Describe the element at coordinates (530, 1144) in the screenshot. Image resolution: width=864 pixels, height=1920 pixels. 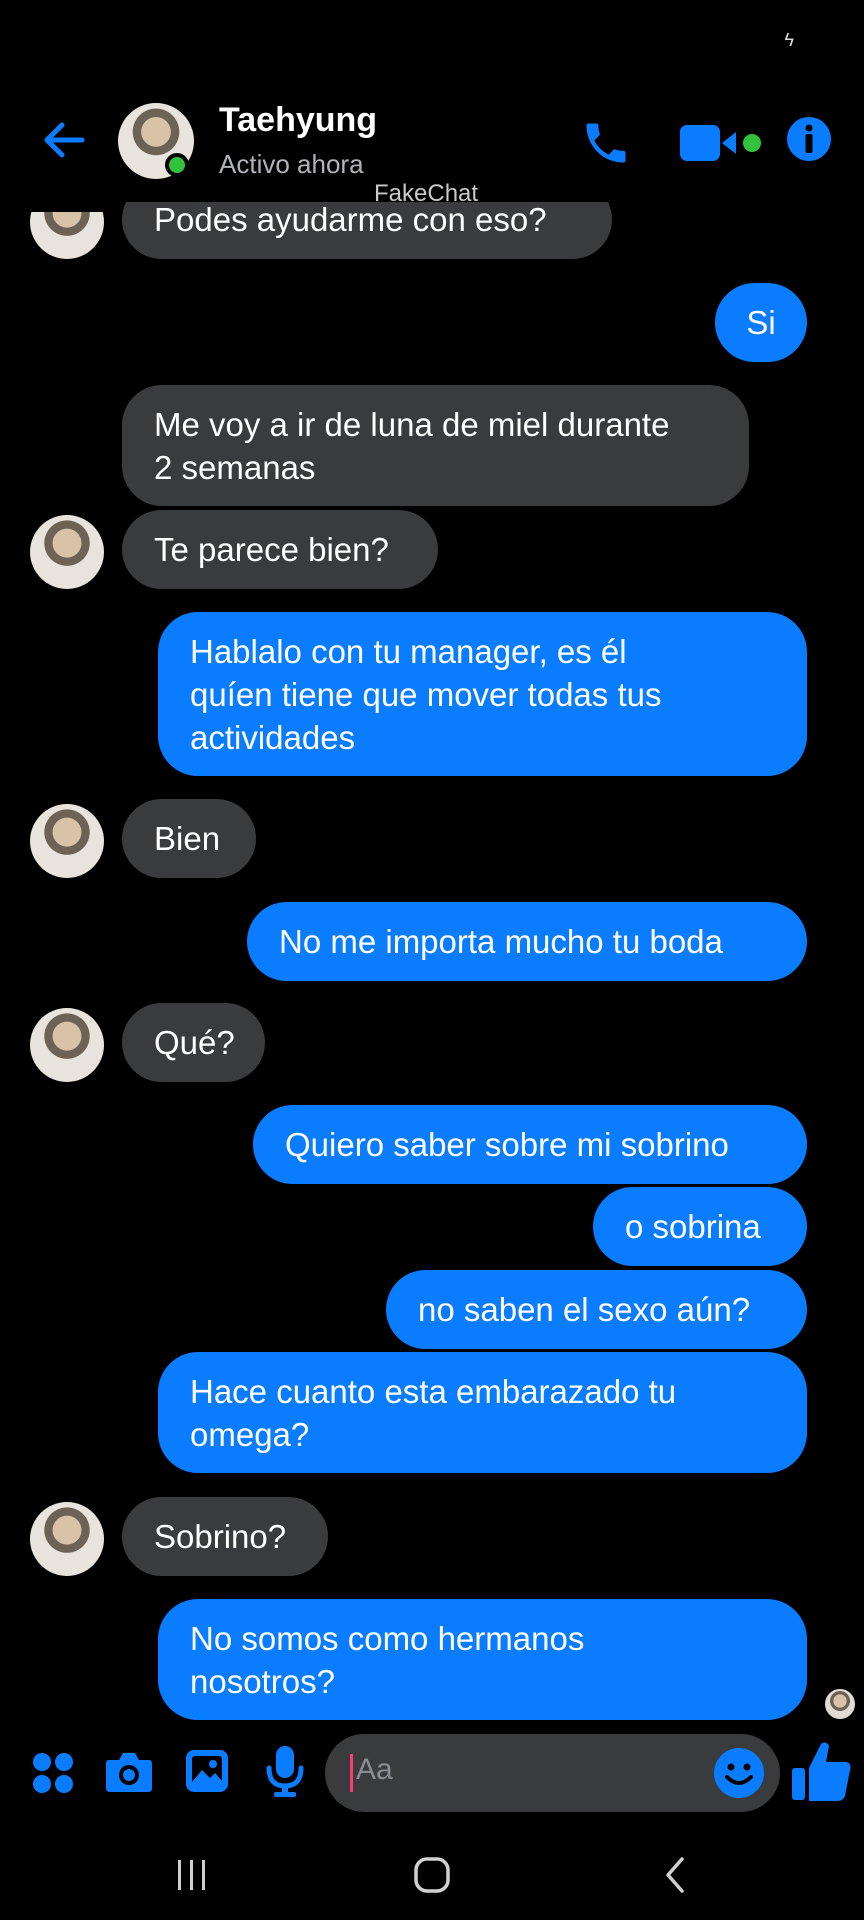
I see `message-outgoing: Quiero saber sobre mi sobrino` at that location.